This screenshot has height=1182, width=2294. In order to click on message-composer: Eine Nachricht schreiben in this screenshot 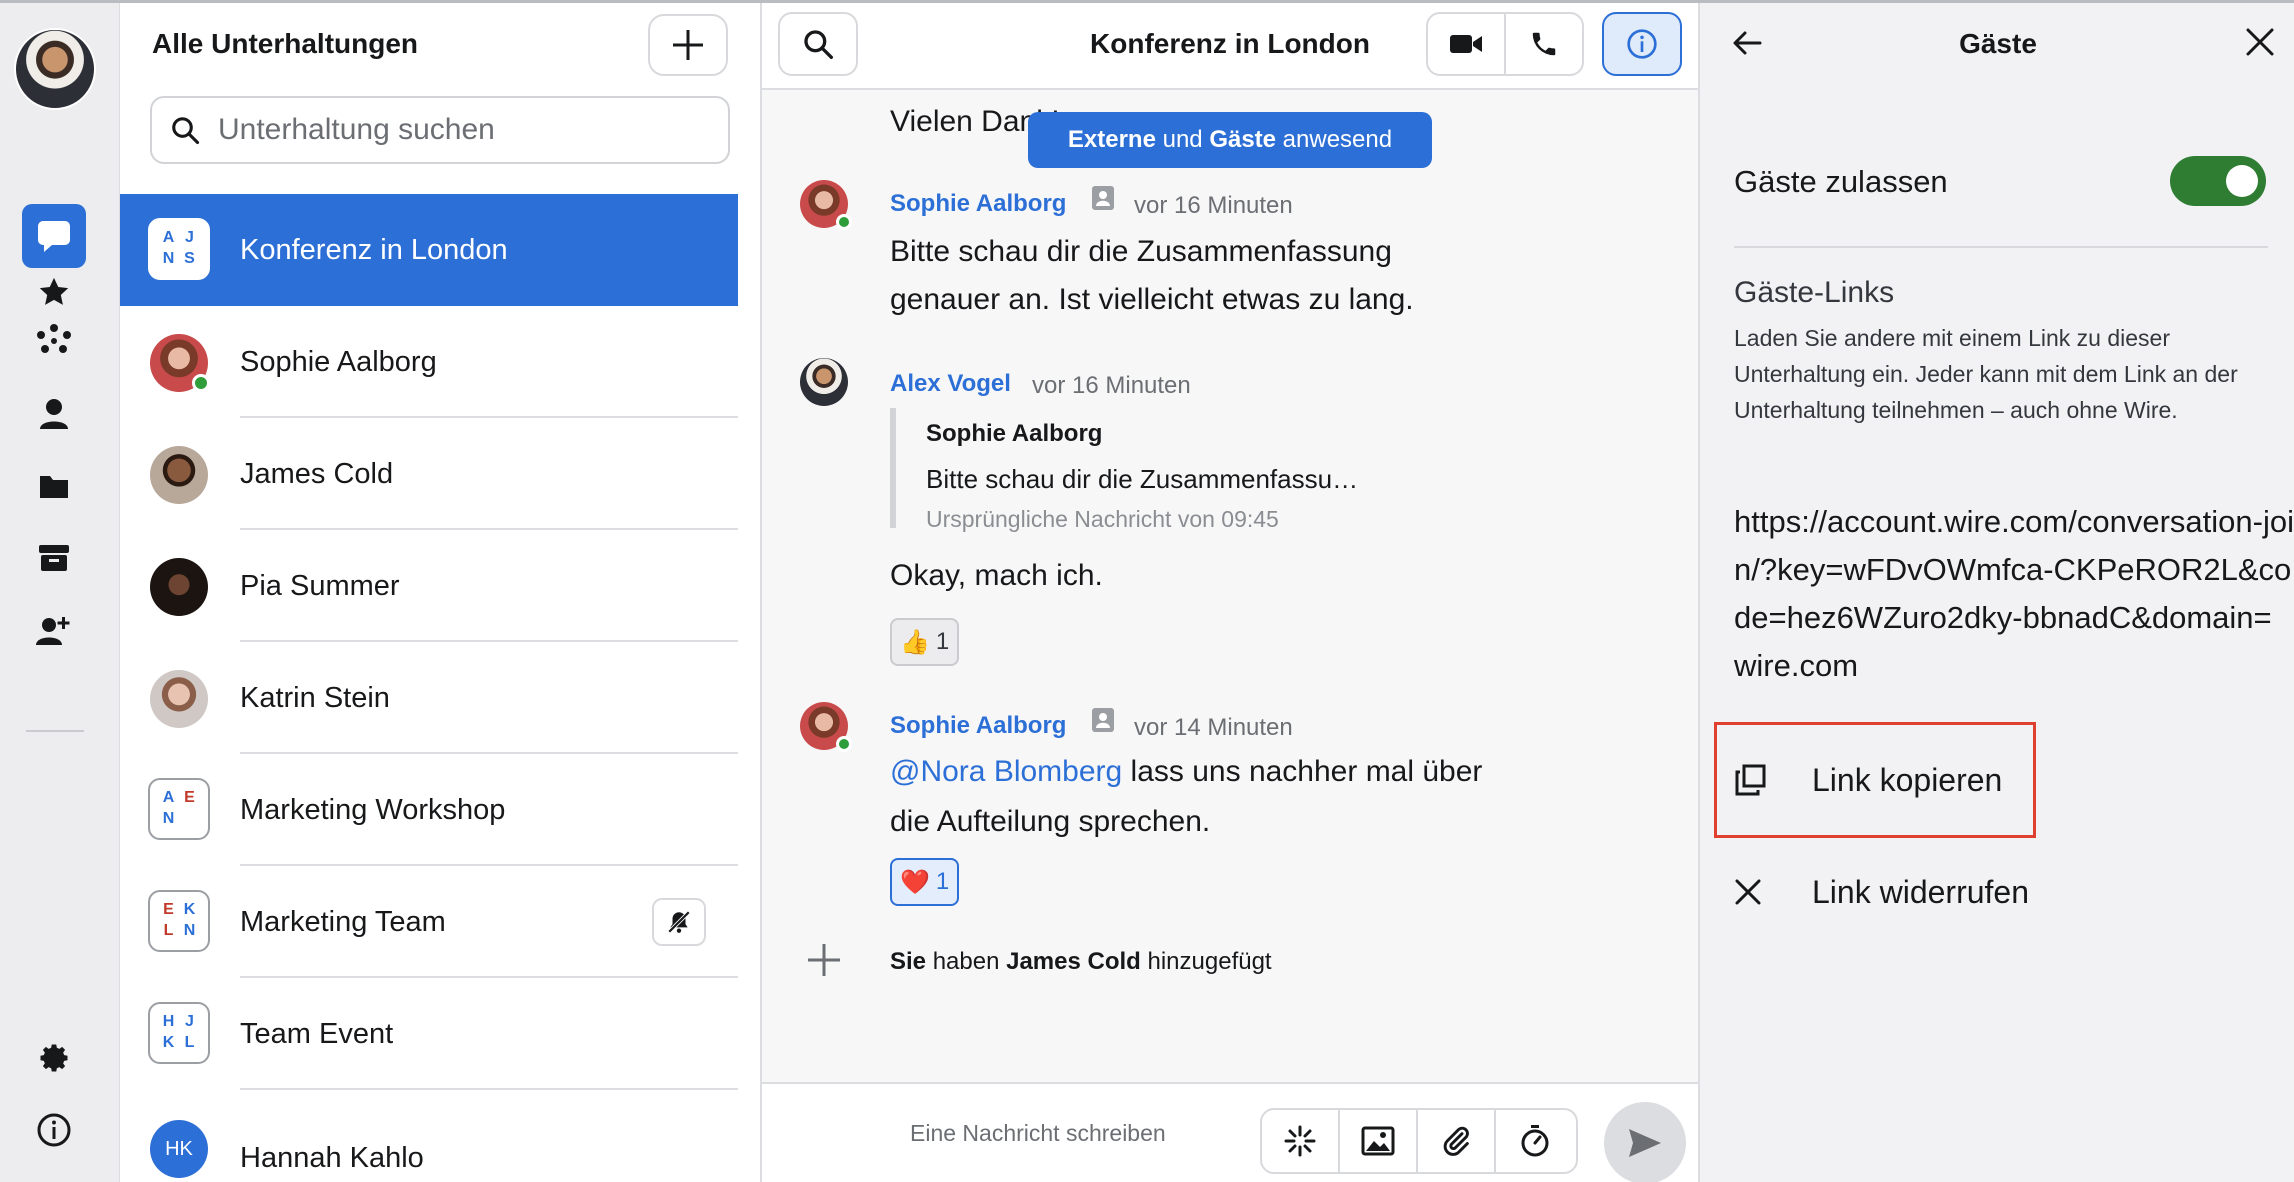, I will do `click(1230, 1132)`.